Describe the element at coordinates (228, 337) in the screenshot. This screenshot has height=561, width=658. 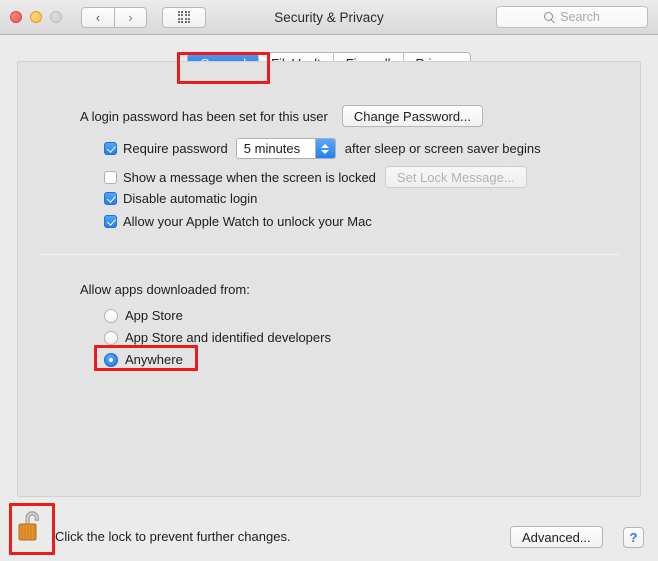
I see `identified-developers-label: App Store and identified developers` at that location.